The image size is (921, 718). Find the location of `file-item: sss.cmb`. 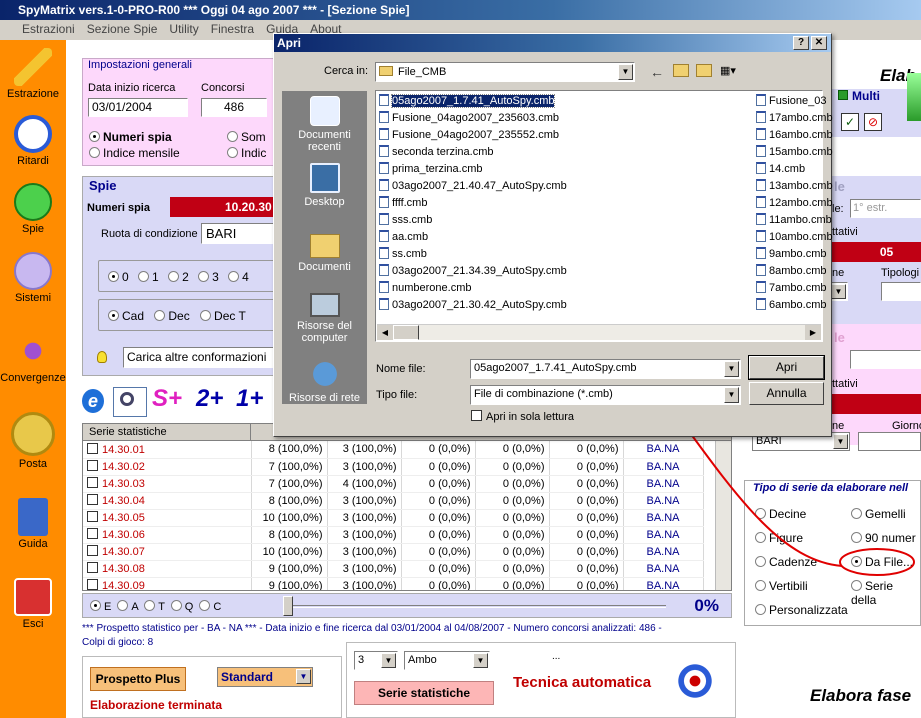

file-item: sss.cmb is located at coordinates (472, 220).